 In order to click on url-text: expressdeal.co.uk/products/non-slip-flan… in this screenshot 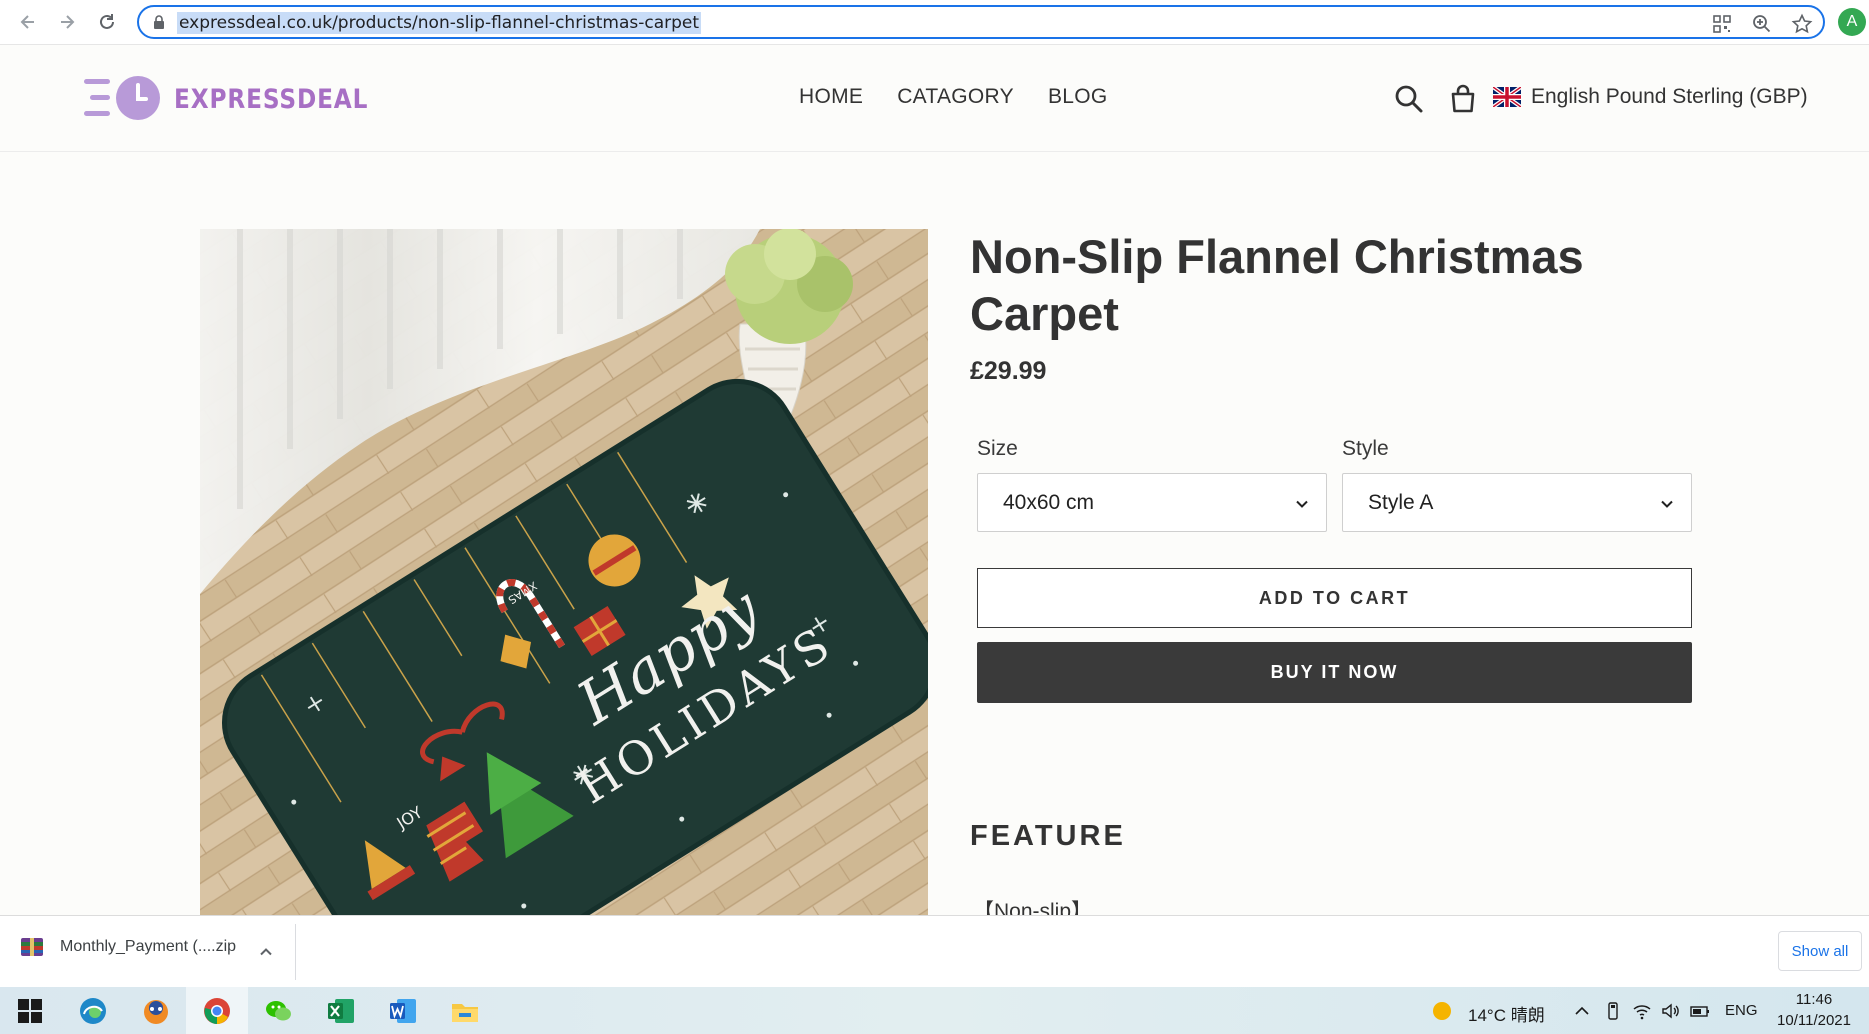, I will do `click(439, 23)`.